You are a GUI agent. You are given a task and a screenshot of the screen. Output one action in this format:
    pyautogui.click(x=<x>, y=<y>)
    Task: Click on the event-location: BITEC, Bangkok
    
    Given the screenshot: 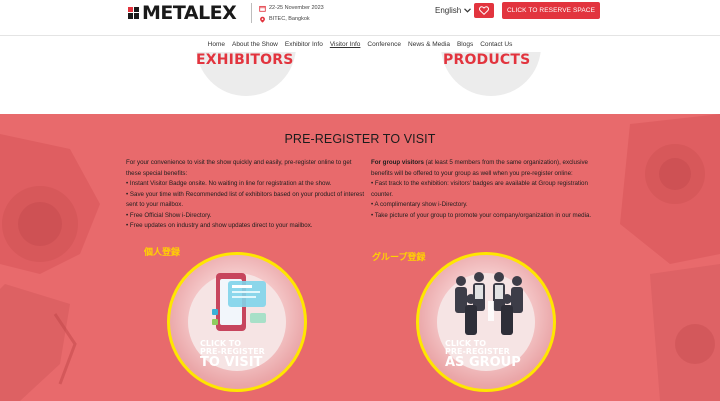 What is the action you would take?
    pyautogui.click(x=289, y=19)
    